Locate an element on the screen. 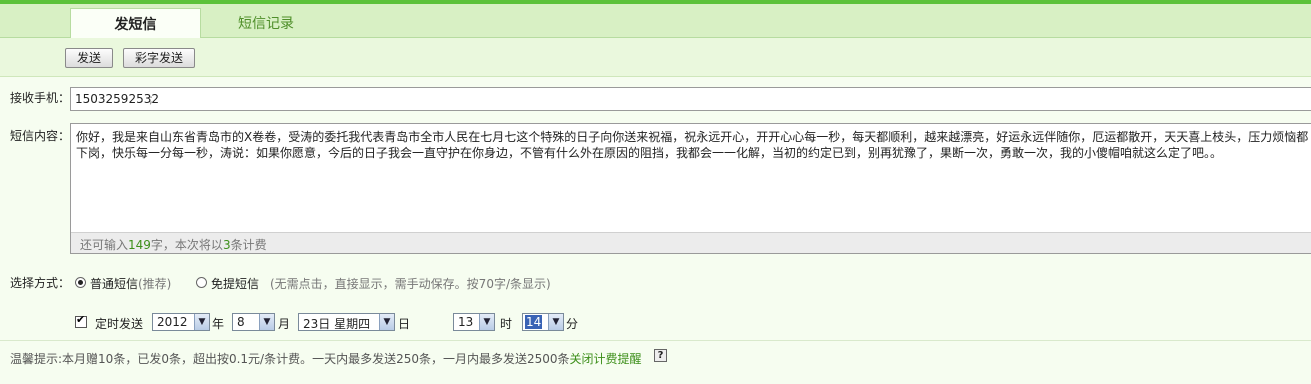 This screenshot has width=1311, height=384. minute-select: 14 ▼ is located at coordinates (543, 322).